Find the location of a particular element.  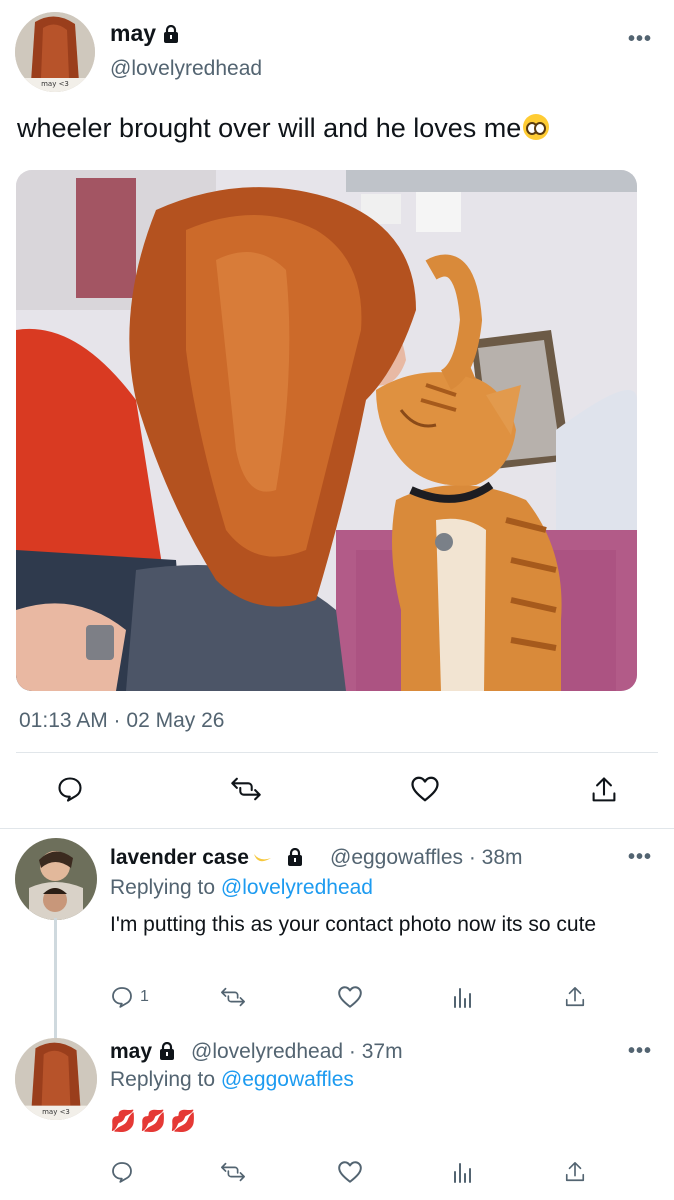

reply-2-share-button is located at coordinates (575, 1172).